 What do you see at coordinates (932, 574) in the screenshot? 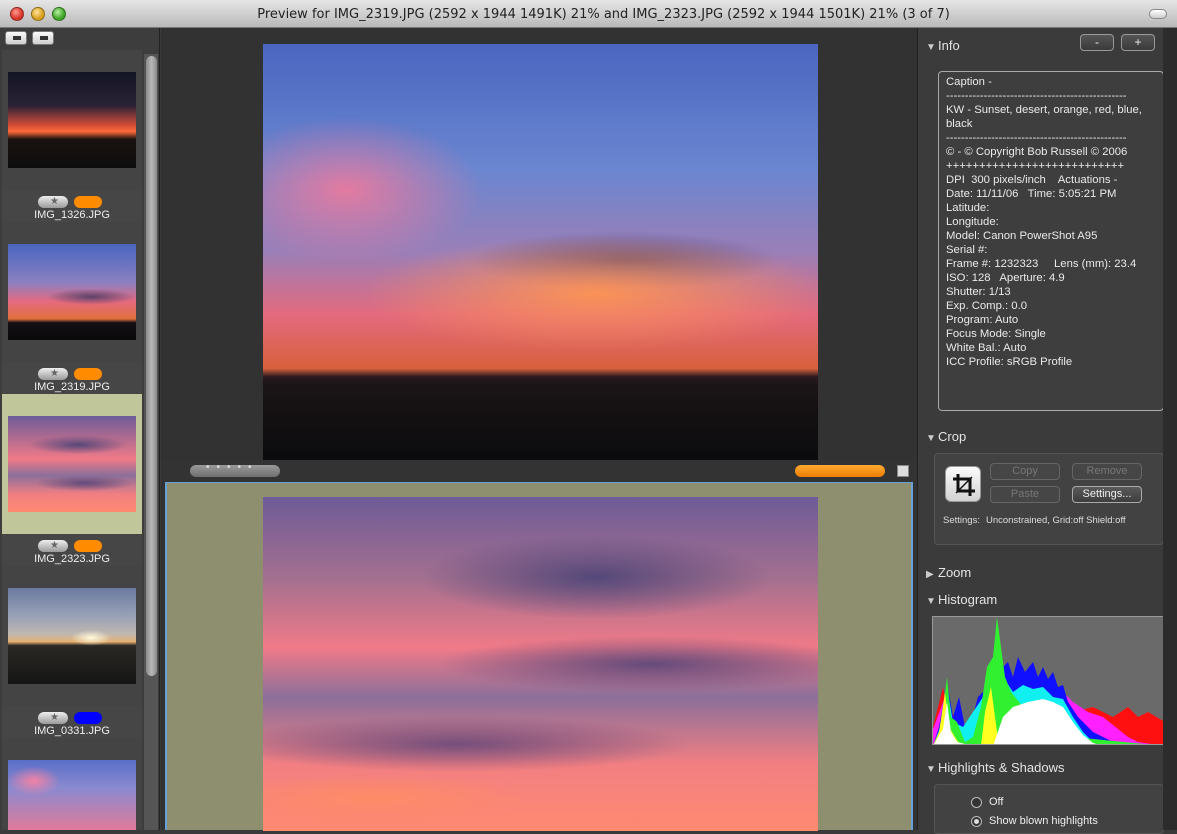
I see `disclosure-triangle-closed-icon: ▶` at bounding box center [932, 574].